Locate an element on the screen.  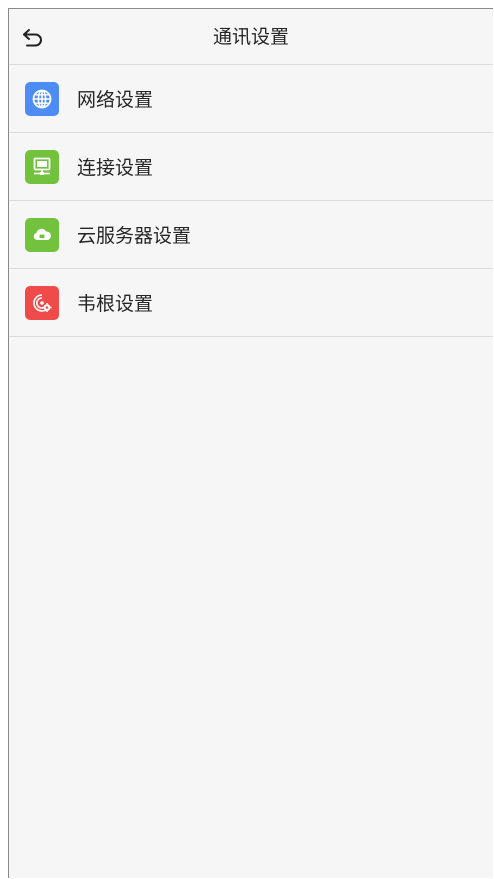
page-title: 通讯设置 is located at coordinates (250, 37).